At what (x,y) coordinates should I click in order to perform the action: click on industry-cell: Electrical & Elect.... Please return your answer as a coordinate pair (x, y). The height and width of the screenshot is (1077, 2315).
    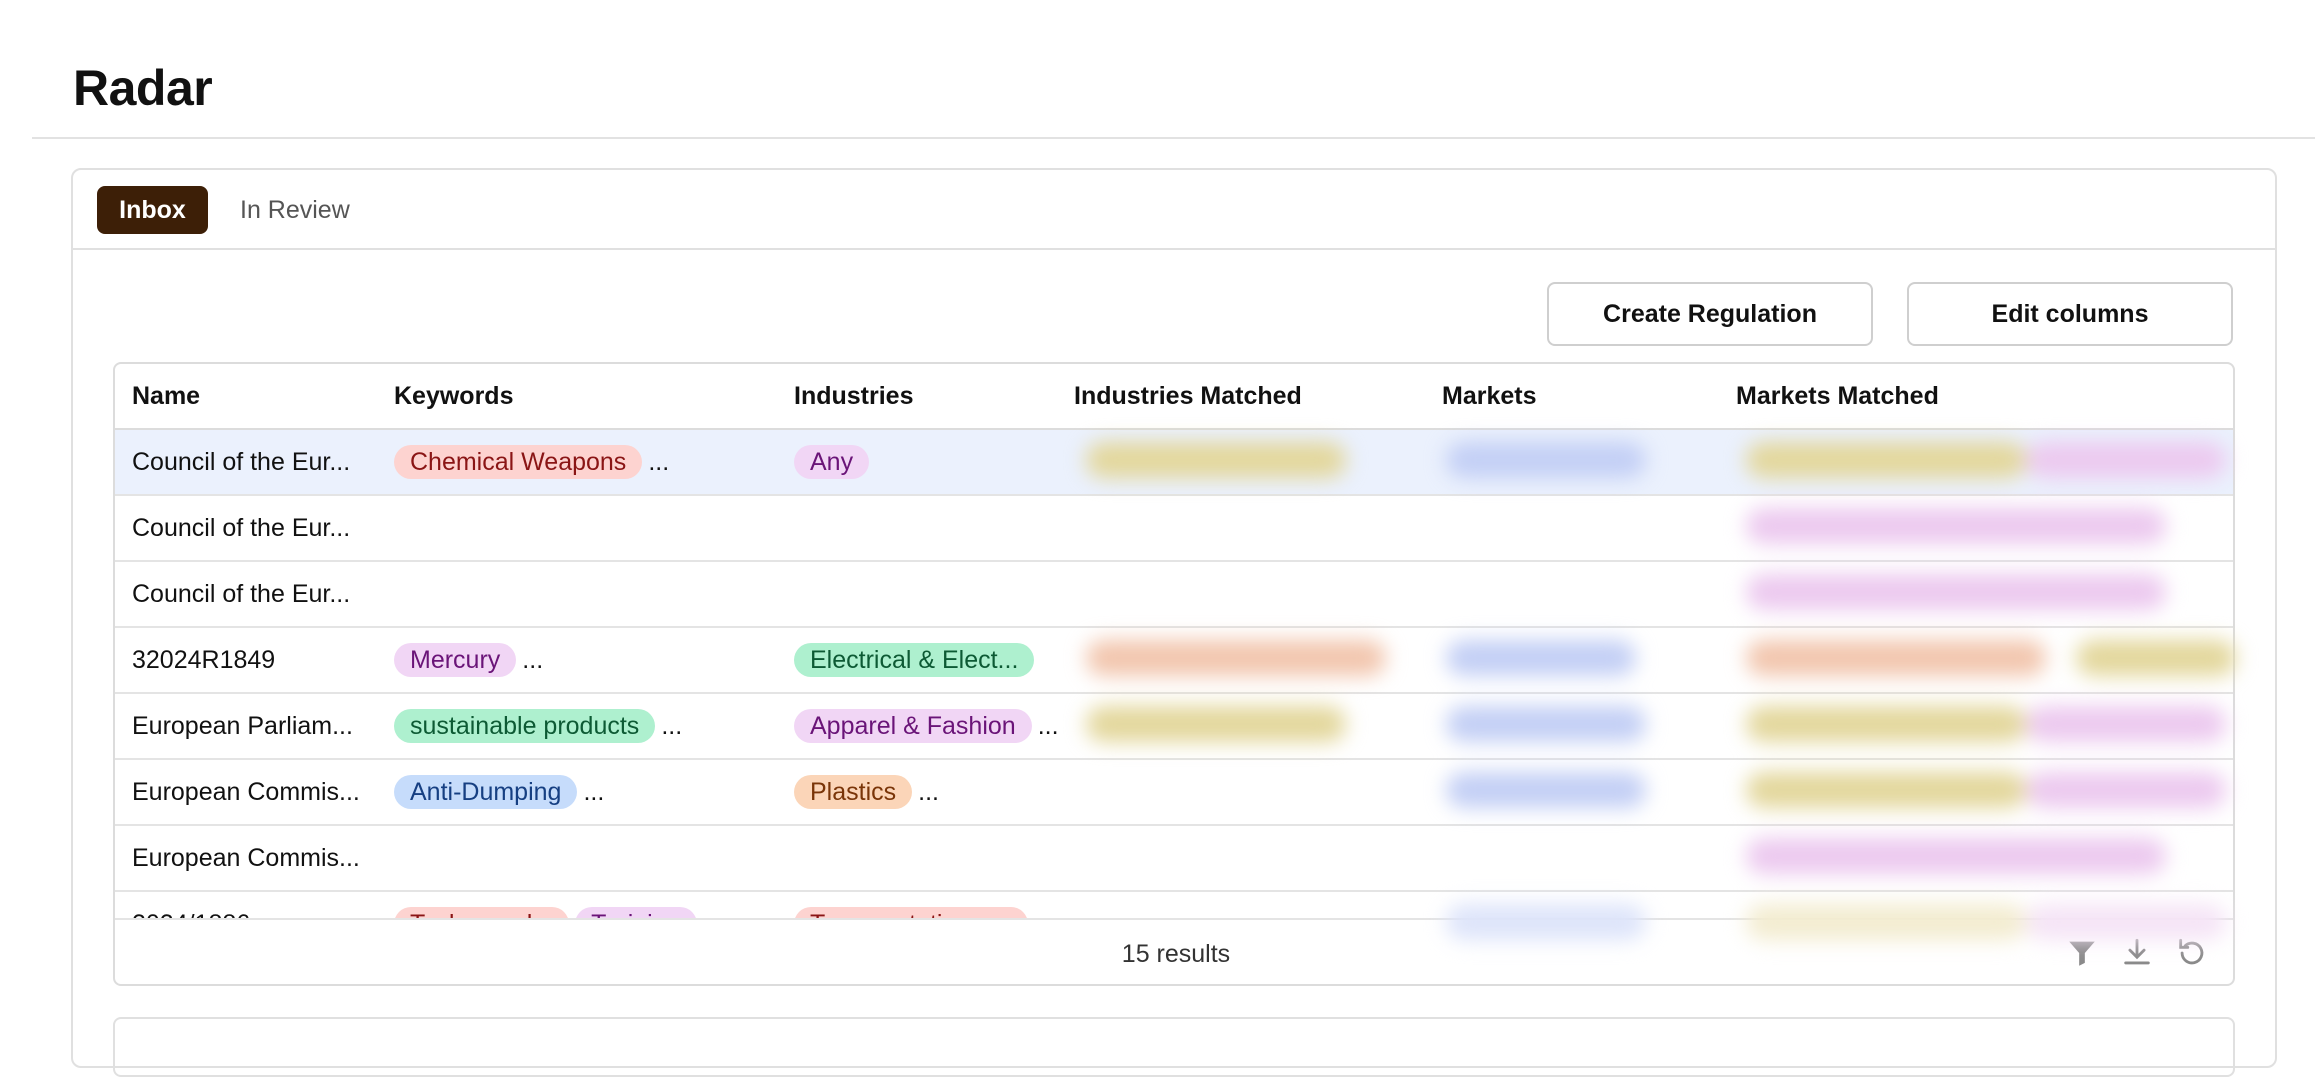
    Looking at the image, I should click on (917, 660).